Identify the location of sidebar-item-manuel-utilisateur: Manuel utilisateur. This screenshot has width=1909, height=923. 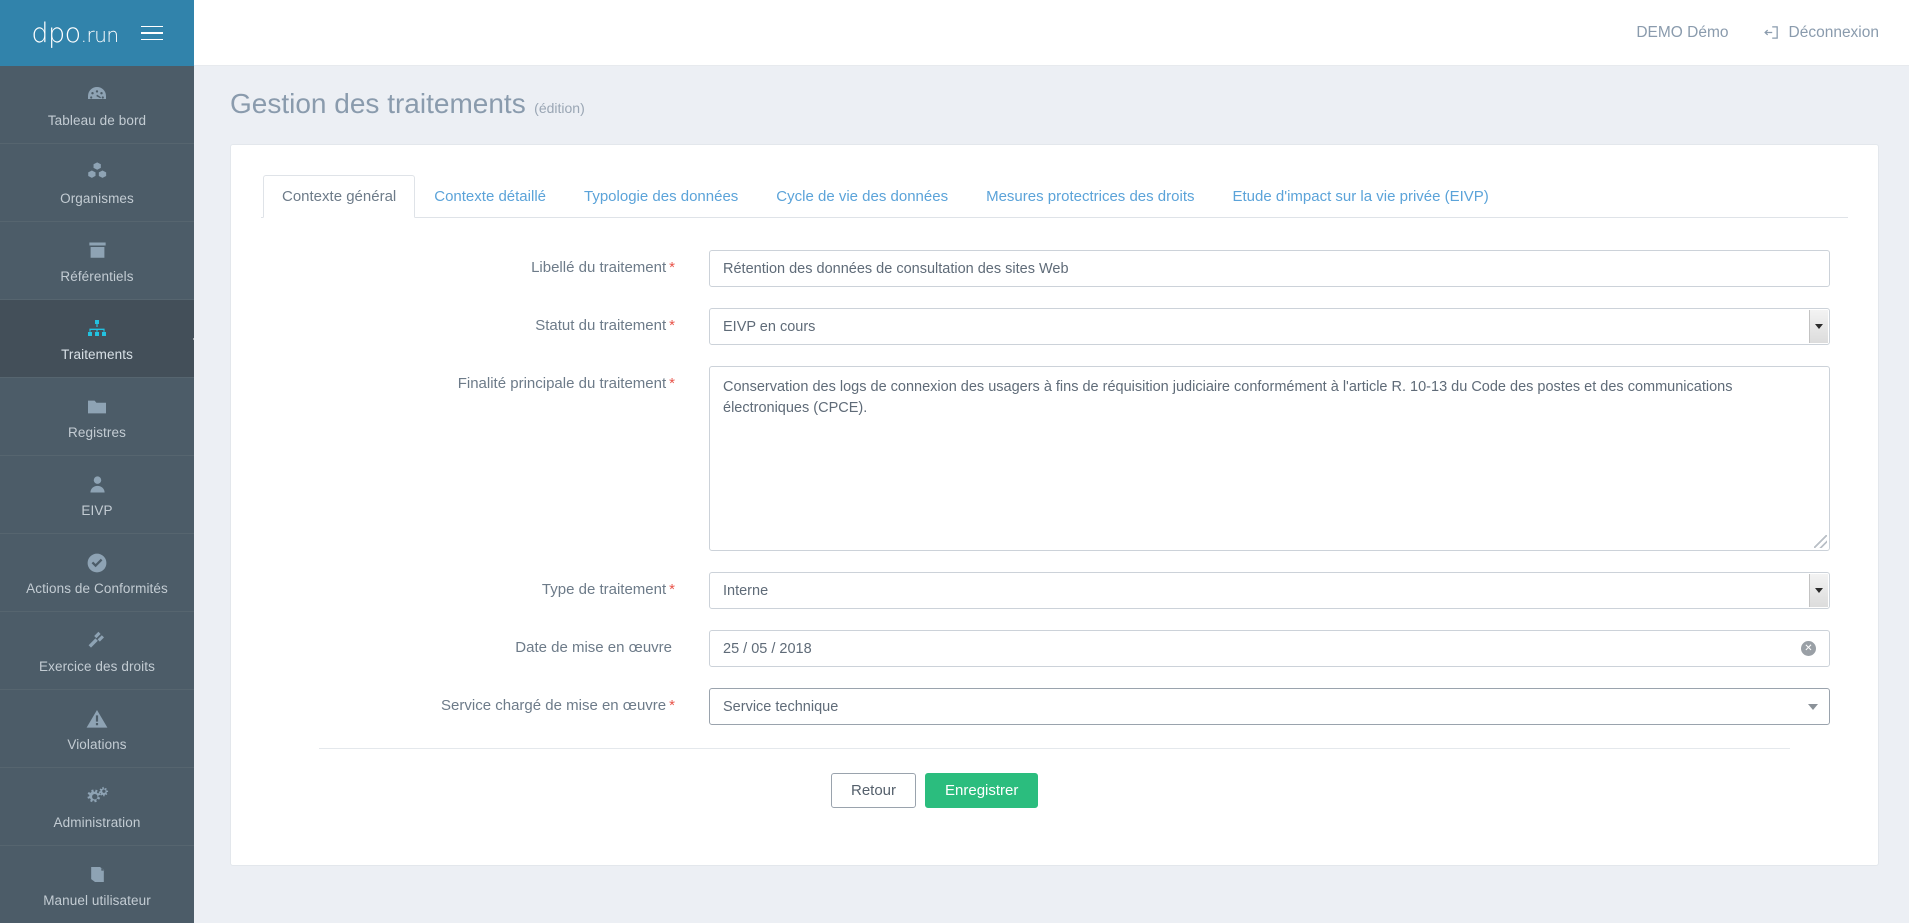
(97, 884).